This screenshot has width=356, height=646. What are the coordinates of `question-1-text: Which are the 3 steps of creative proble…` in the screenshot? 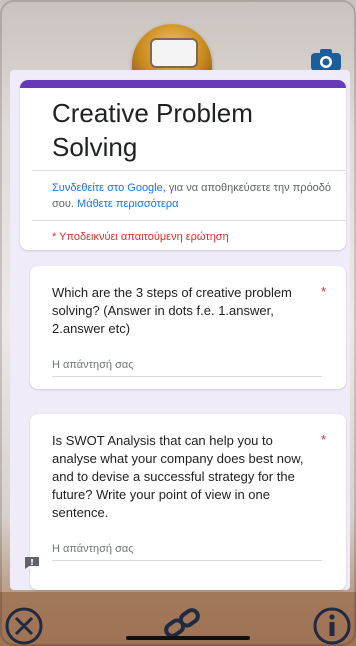 It's located at (172, 310).